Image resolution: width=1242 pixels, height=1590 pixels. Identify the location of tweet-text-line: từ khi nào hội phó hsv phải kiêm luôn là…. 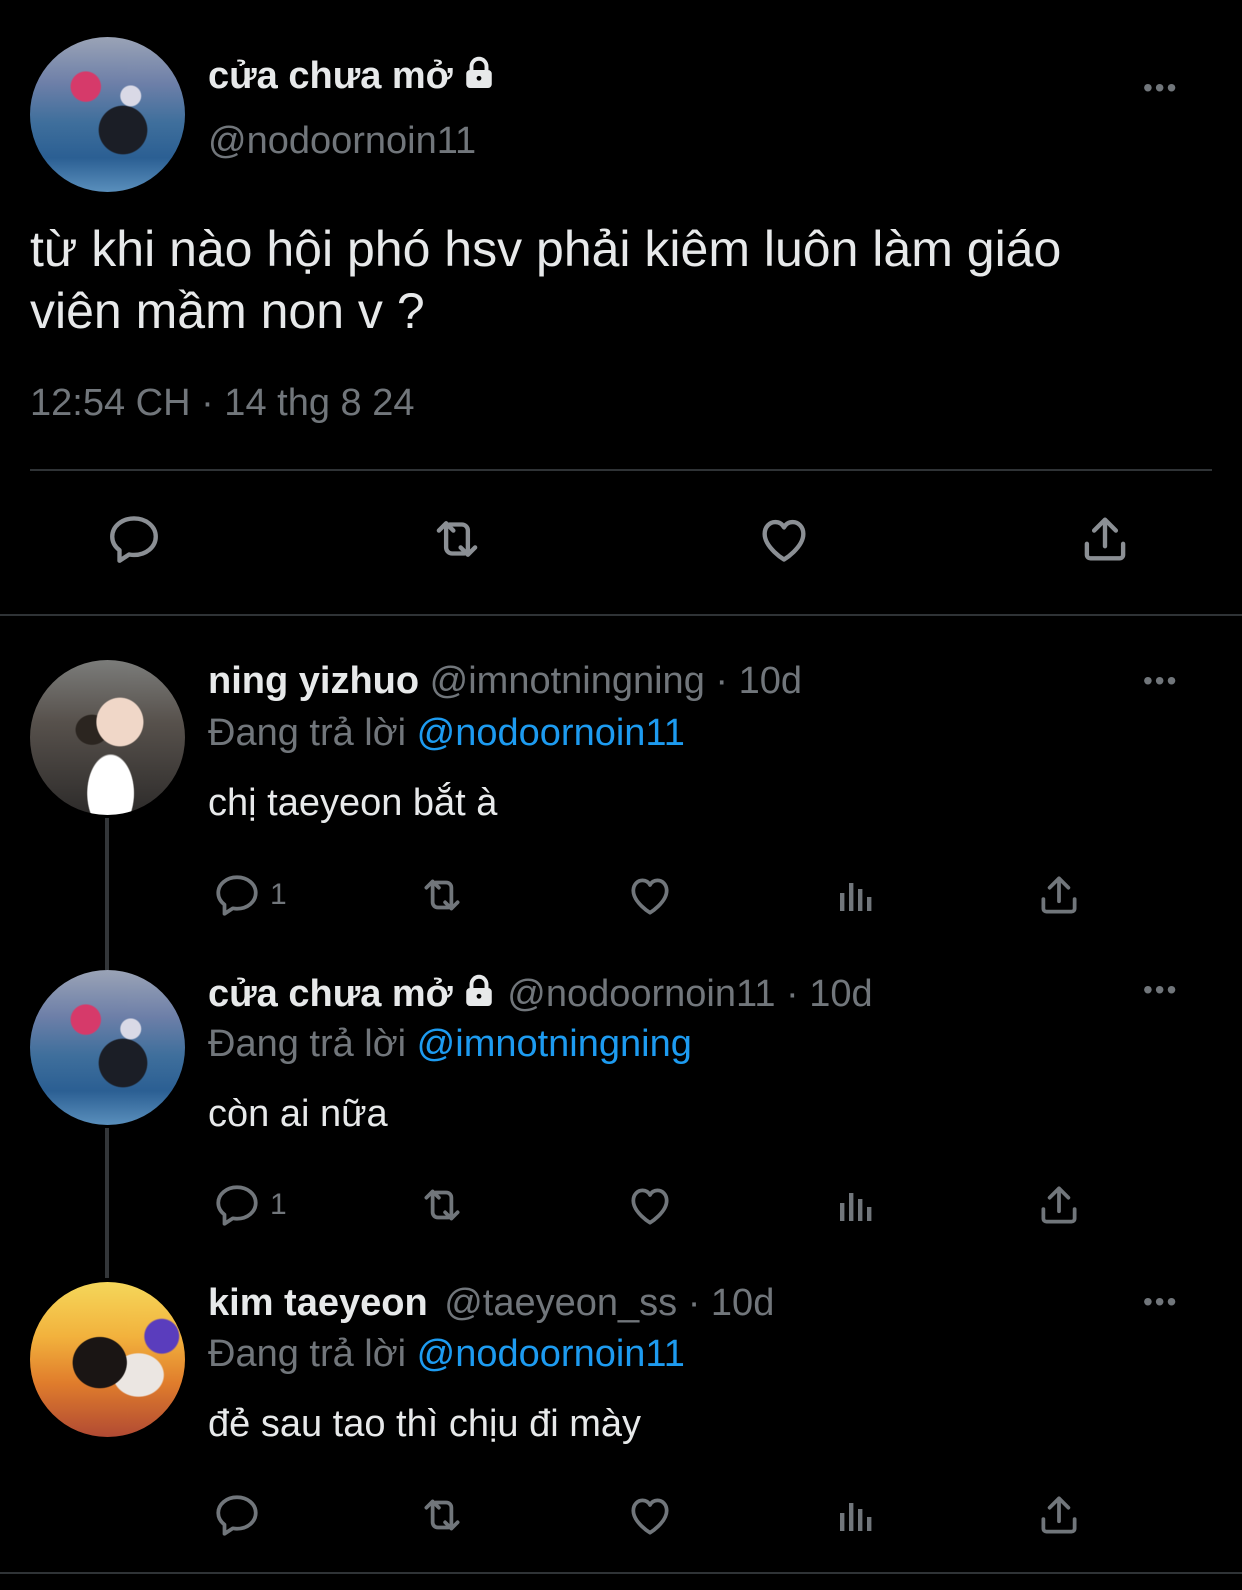
(546, 249).